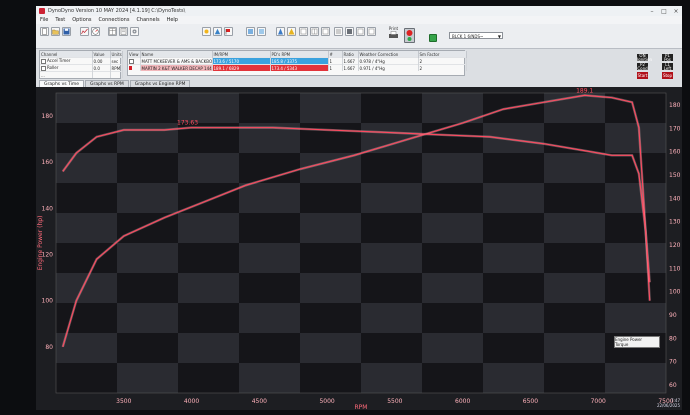  I want to click on status-dial-icon, so click(409, 35).